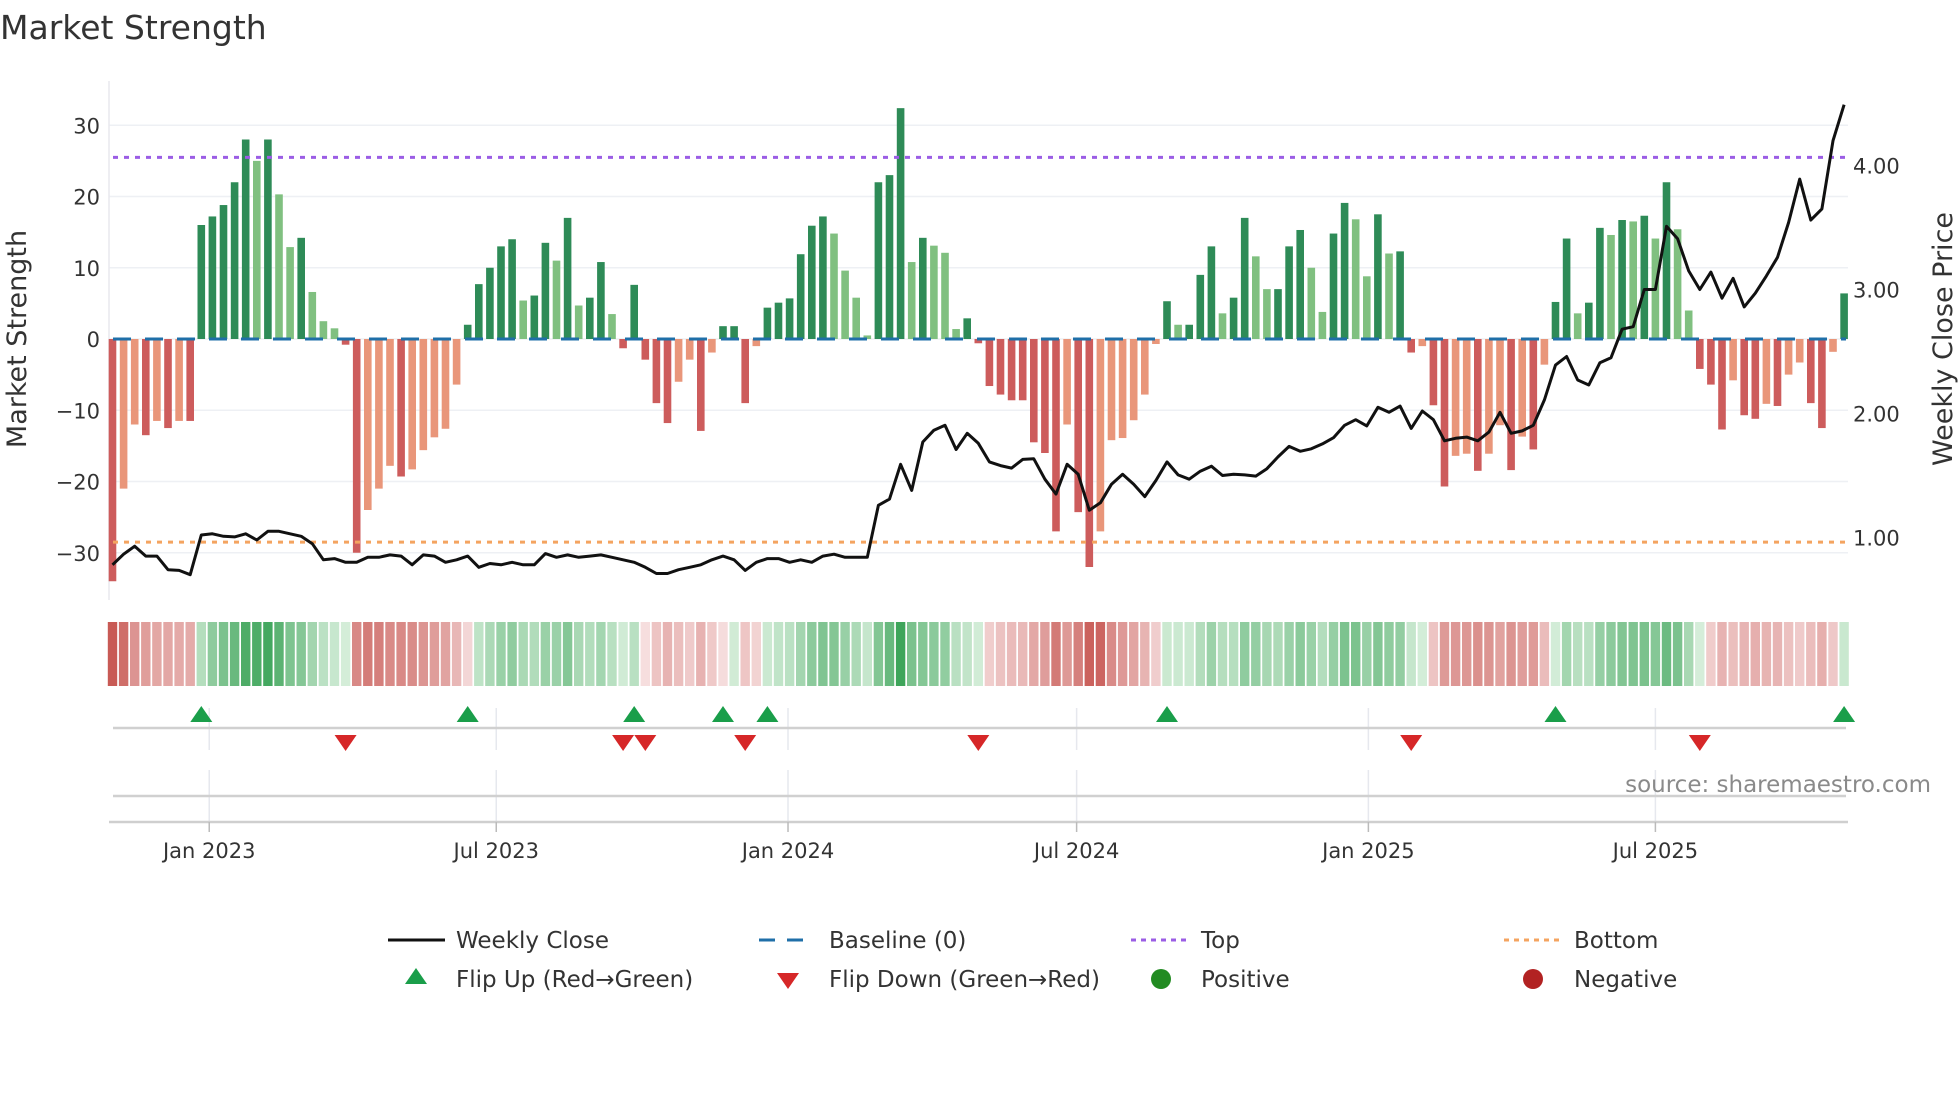  Describe the element at coordinates (574, 980) in the screenshot. I see `legend-label: Flip Up (Red→Green)` at that location.